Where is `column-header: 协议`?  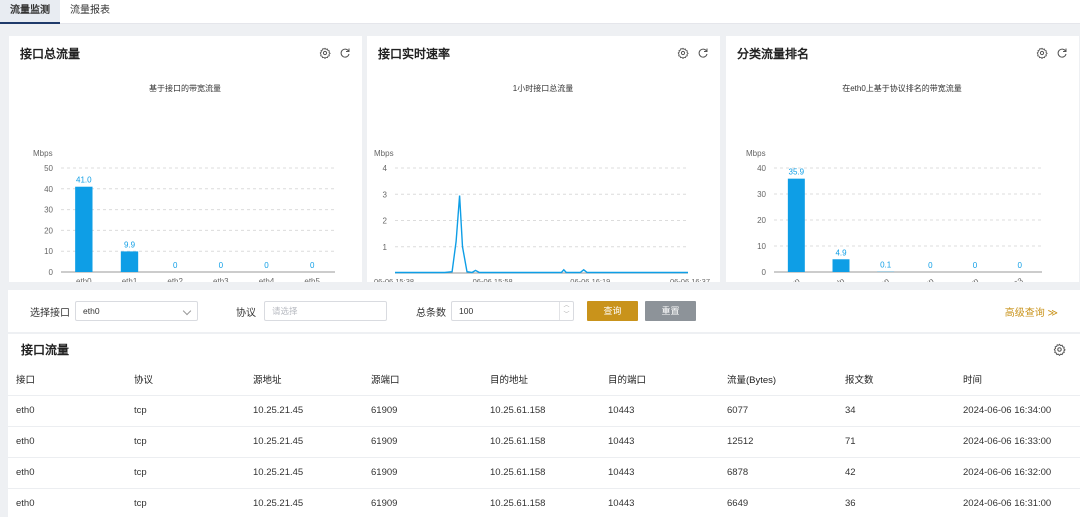
column-header: 协议 is located at coordinates (185, 380).